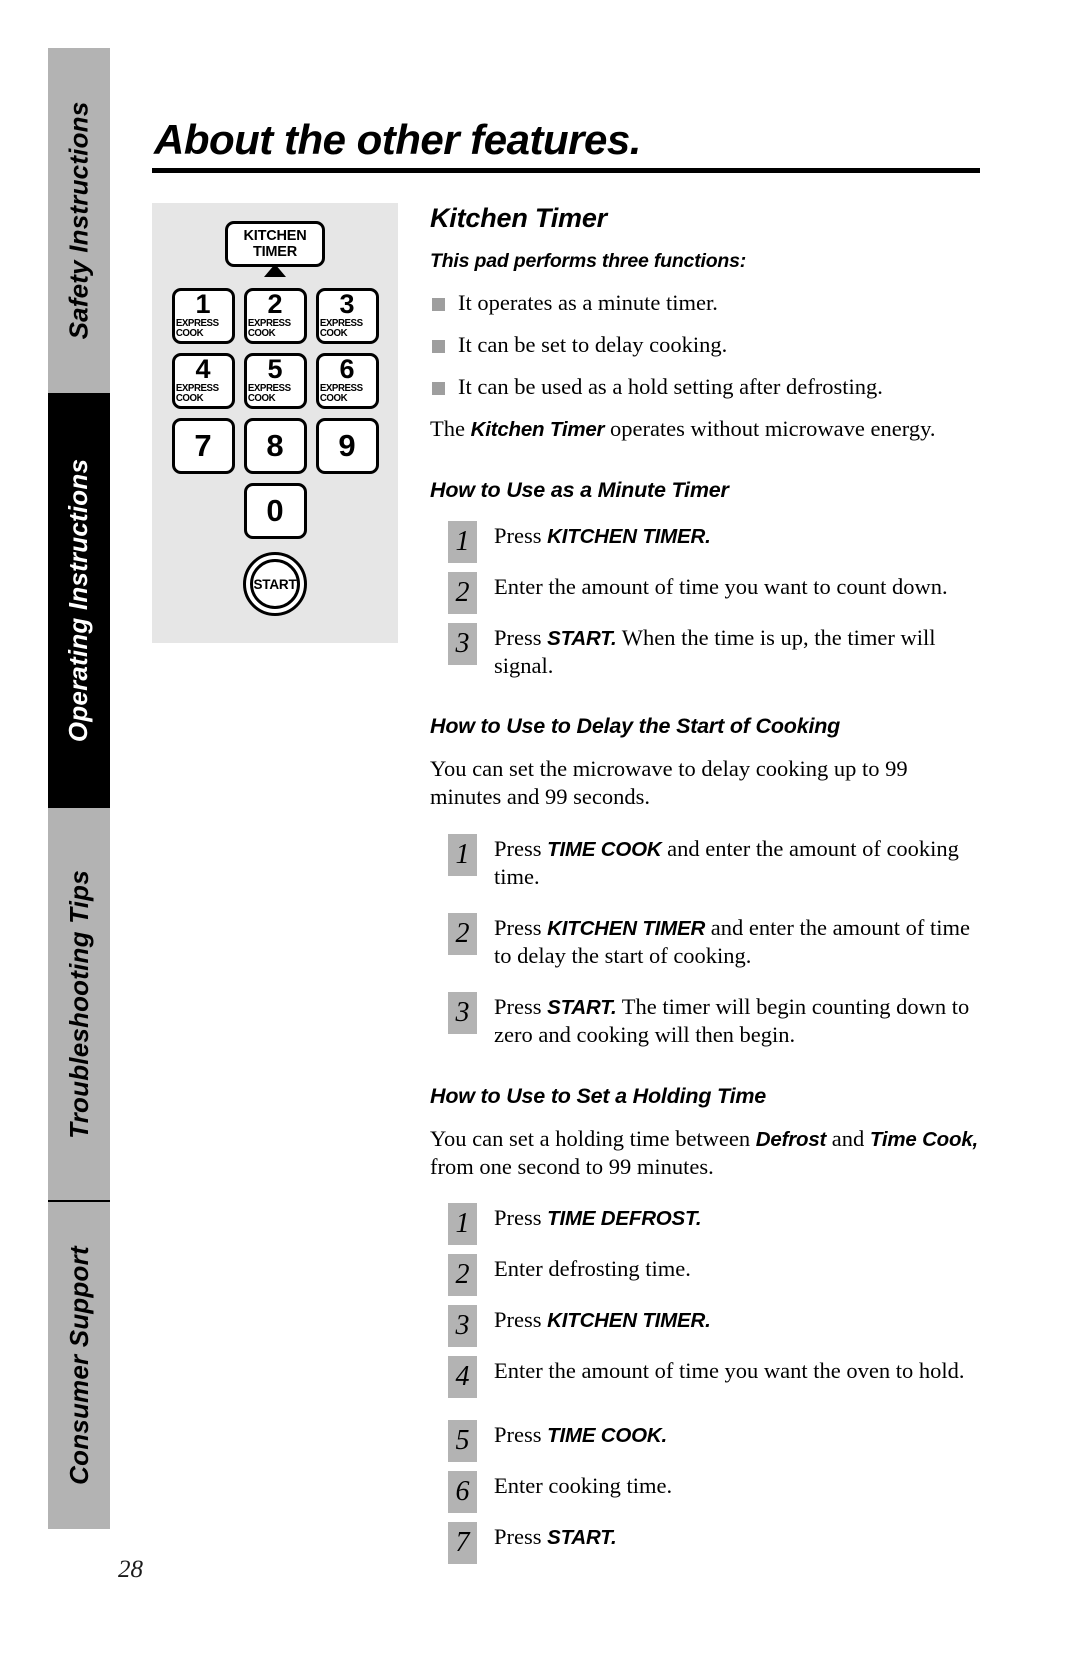 The image size is (1080, 1669). I want to click on key-7: 7, so click(203, 446).